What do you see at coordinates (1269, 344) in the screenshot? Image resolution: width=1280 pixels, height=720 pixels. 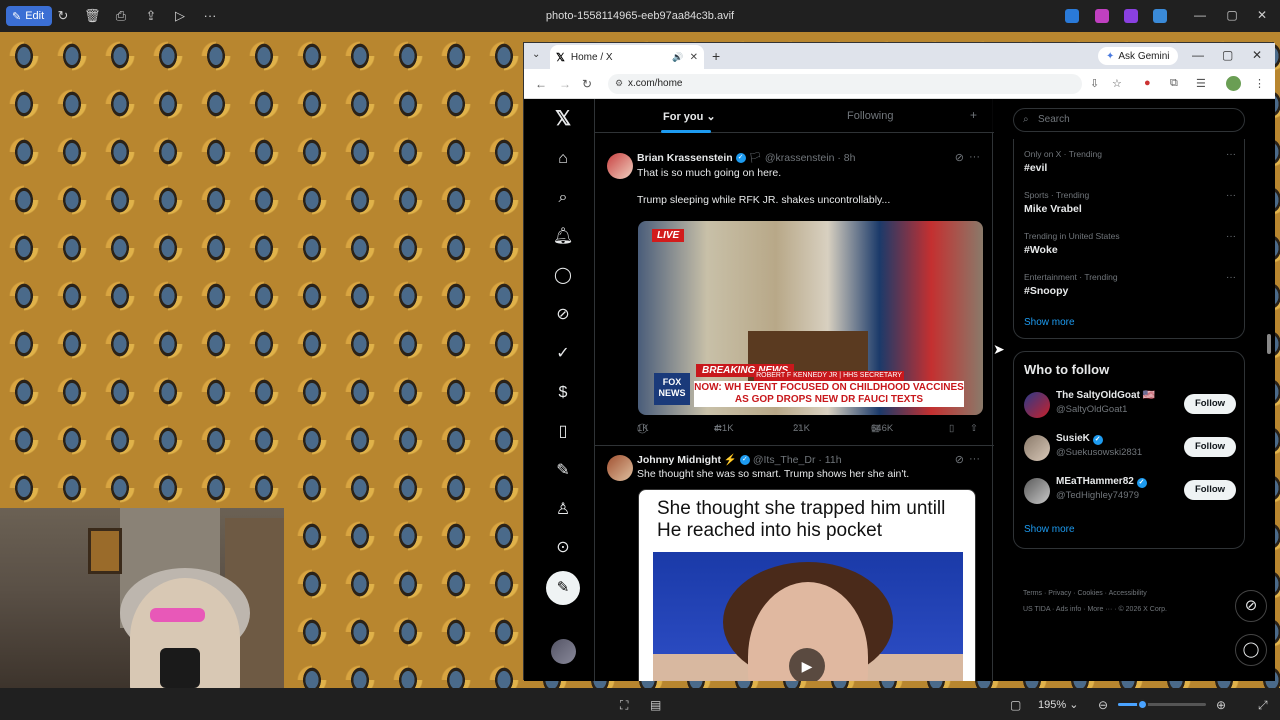 I see `scrollbar-thumb` at bounding box center [1269, 344].